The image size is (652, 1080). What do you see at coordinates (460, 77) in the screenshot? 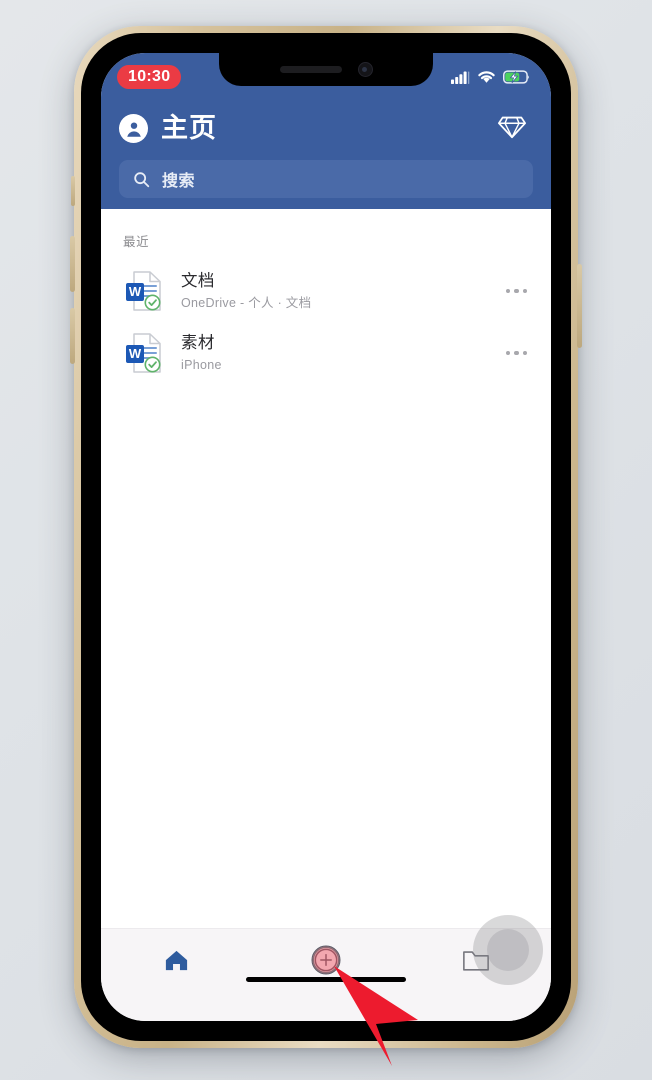
I see `cellular-signal-icon` at bounding box center [460, 77].